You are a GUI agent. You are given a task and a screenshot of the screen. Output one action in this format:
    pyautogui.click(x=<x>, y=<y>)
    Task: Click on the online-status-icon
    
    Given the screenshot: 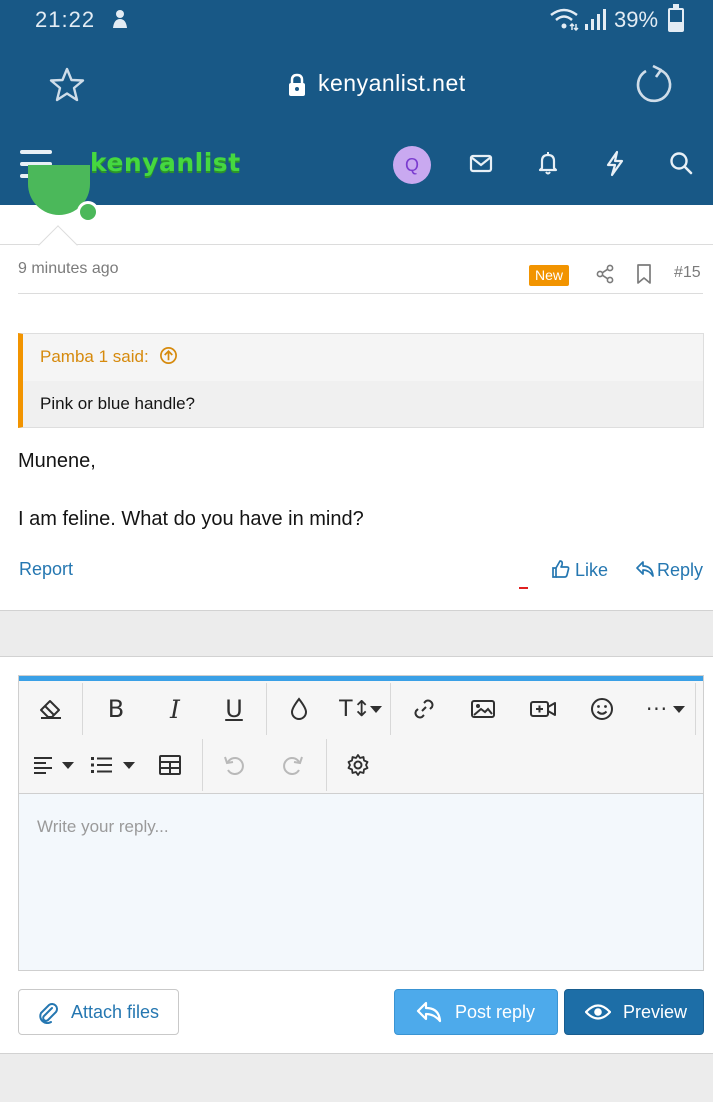 What is the action you would take?
    pyautogui.click(x=88, y=212)
    